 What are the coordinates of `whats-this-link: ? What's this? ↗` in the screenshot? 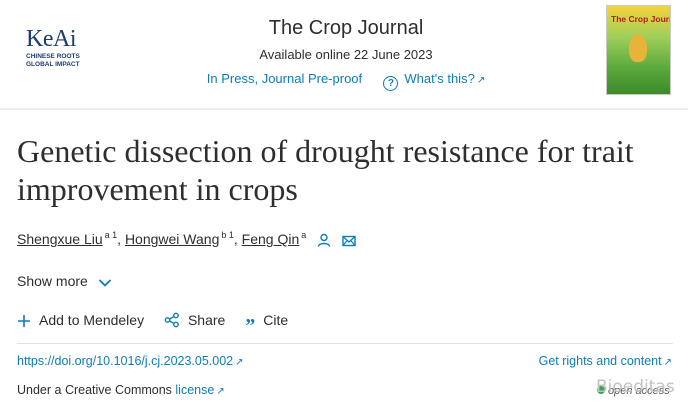 It's located at (434, 81).